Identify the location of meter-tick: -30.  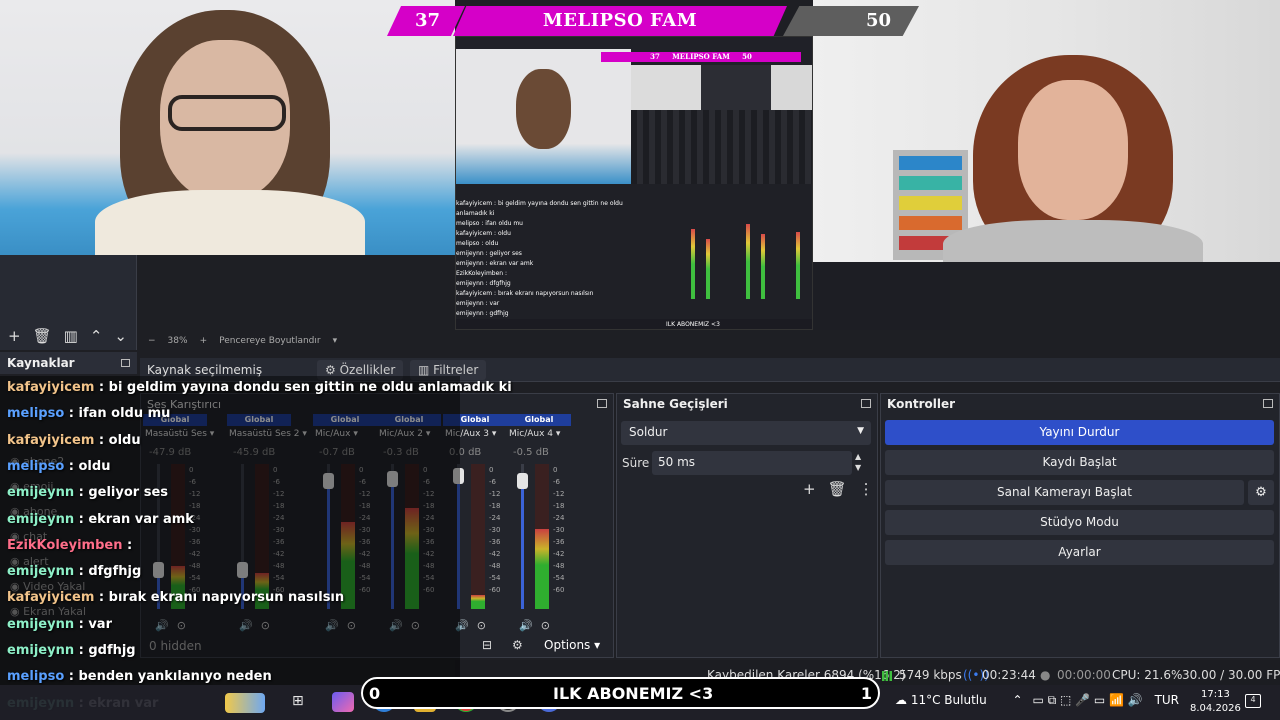
(495, 530).